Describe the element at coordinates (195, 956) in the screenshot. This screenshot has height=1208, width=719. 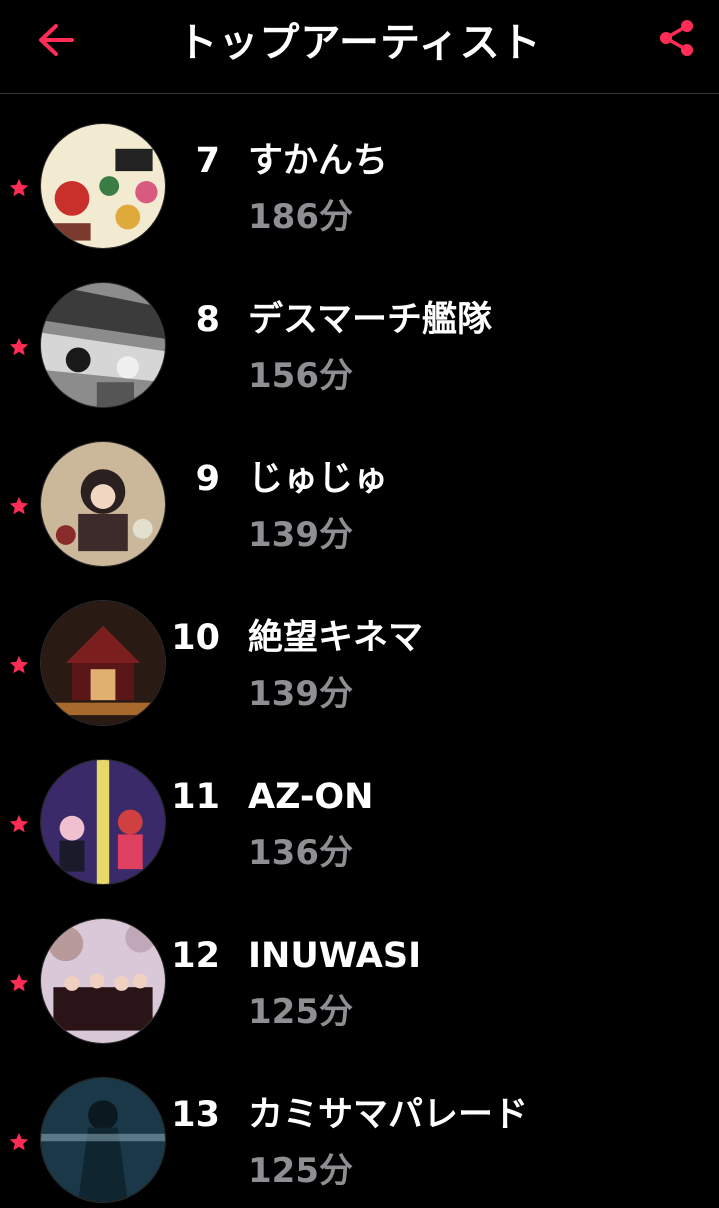
I see `rank-number: 12` at that location.